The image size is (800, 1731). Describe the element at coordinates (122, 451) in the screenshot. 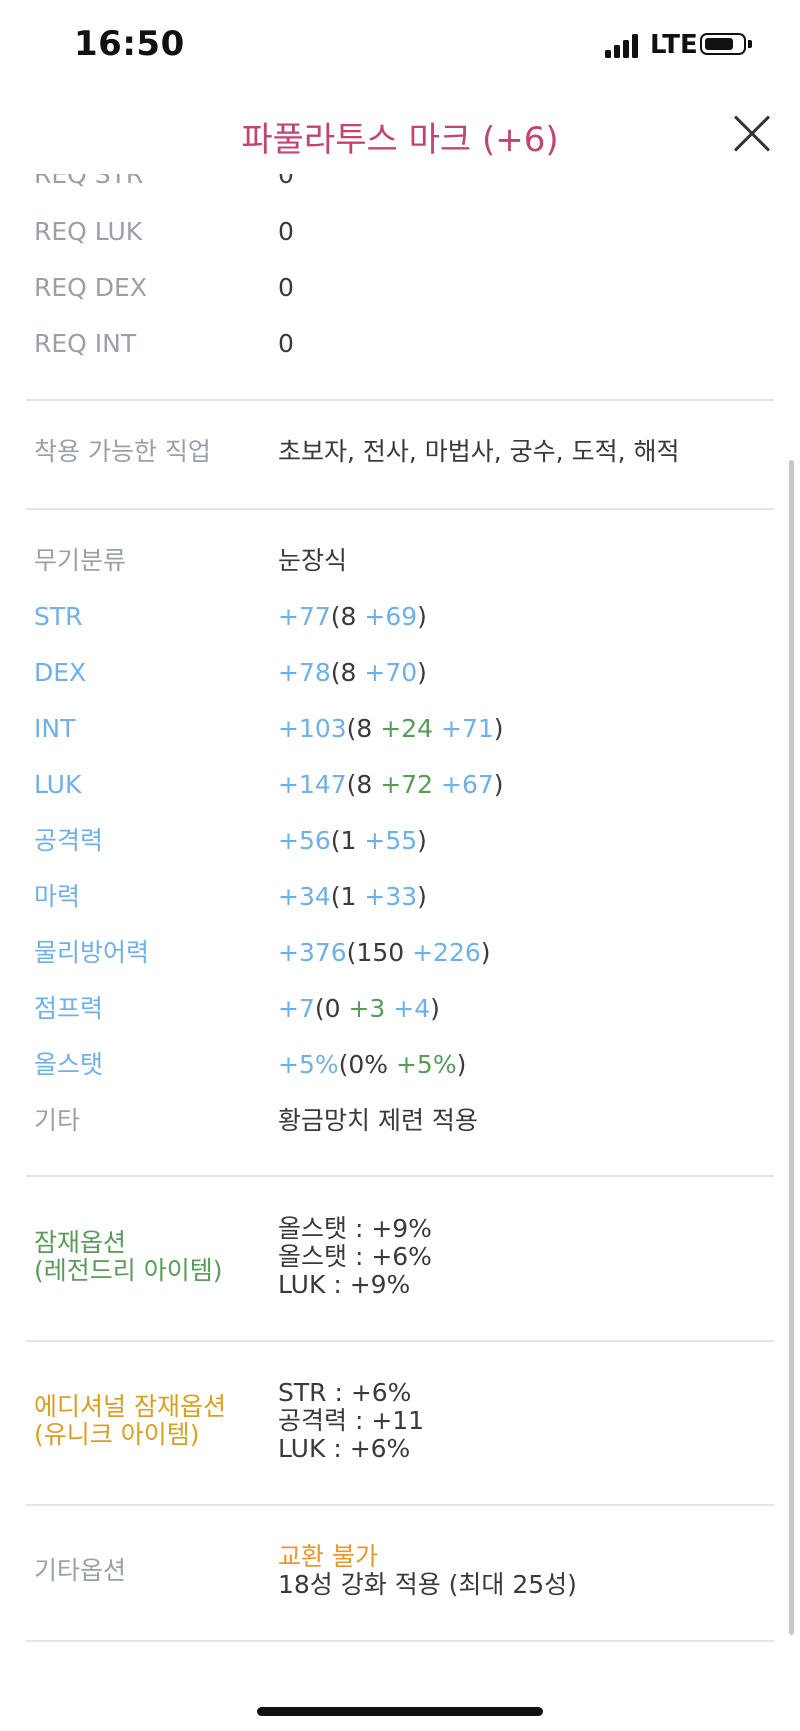

I see `jobs-label: 착용 가능한 직업` at that location.